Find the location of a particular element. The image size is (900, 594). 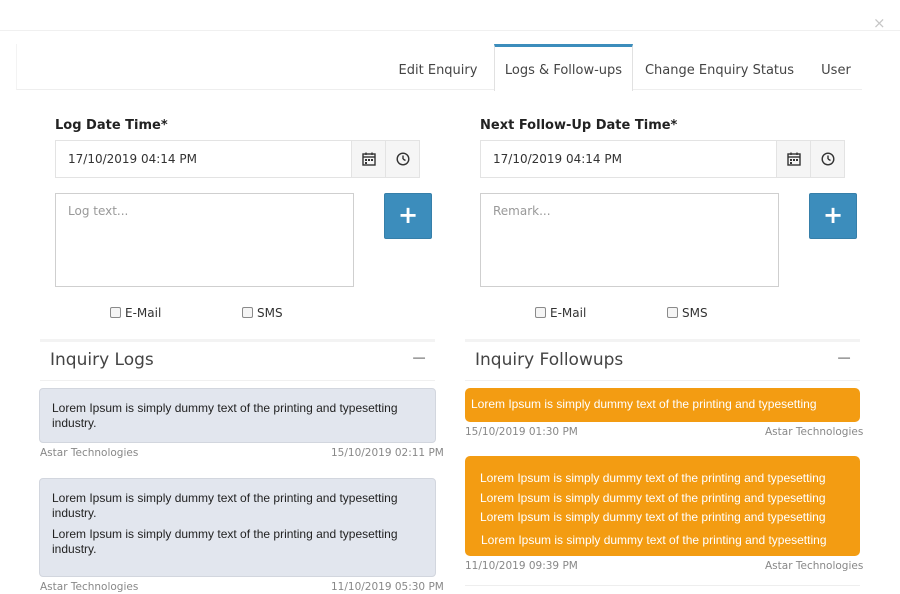

followup-datetime-label: Next Follow-Up Date Time* is located at coordinates (579, 125).